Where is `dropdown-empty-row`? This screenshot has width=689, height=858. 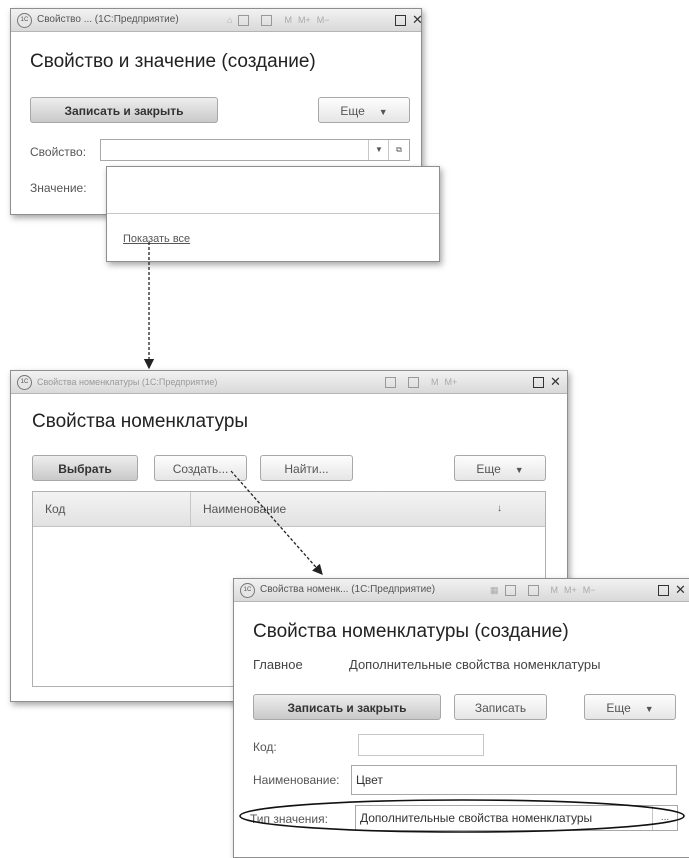 dropdown-empty-row is located at coordinates (273, 190).